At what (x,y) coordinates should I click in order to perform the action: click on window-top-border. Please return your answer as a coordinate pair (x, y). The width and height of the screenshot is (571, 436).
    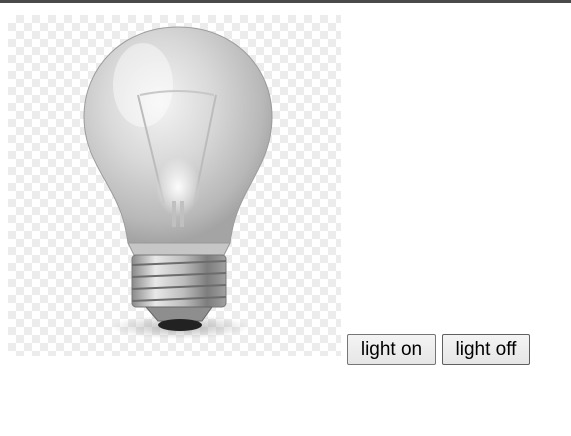
    Looking at the image, I should click on (285, 1).